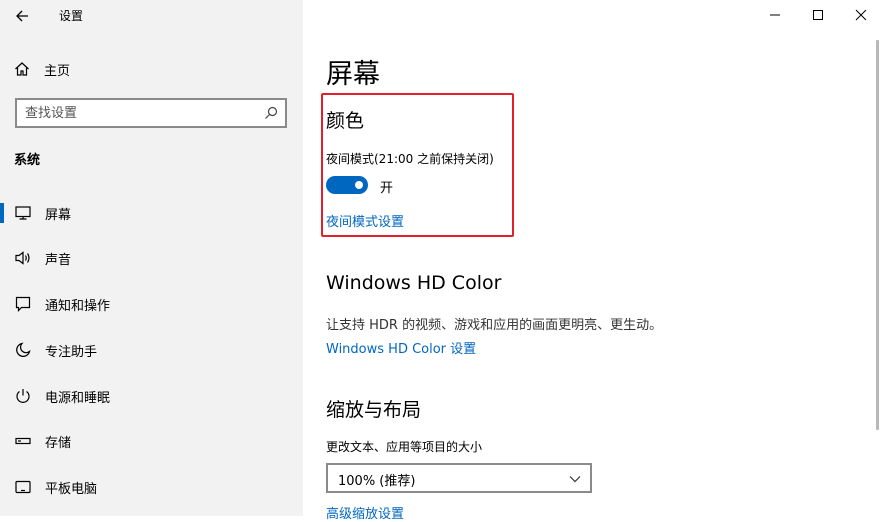  I want to click on advanced-scaling-link: 高级缩放设置, so click(365, 512).